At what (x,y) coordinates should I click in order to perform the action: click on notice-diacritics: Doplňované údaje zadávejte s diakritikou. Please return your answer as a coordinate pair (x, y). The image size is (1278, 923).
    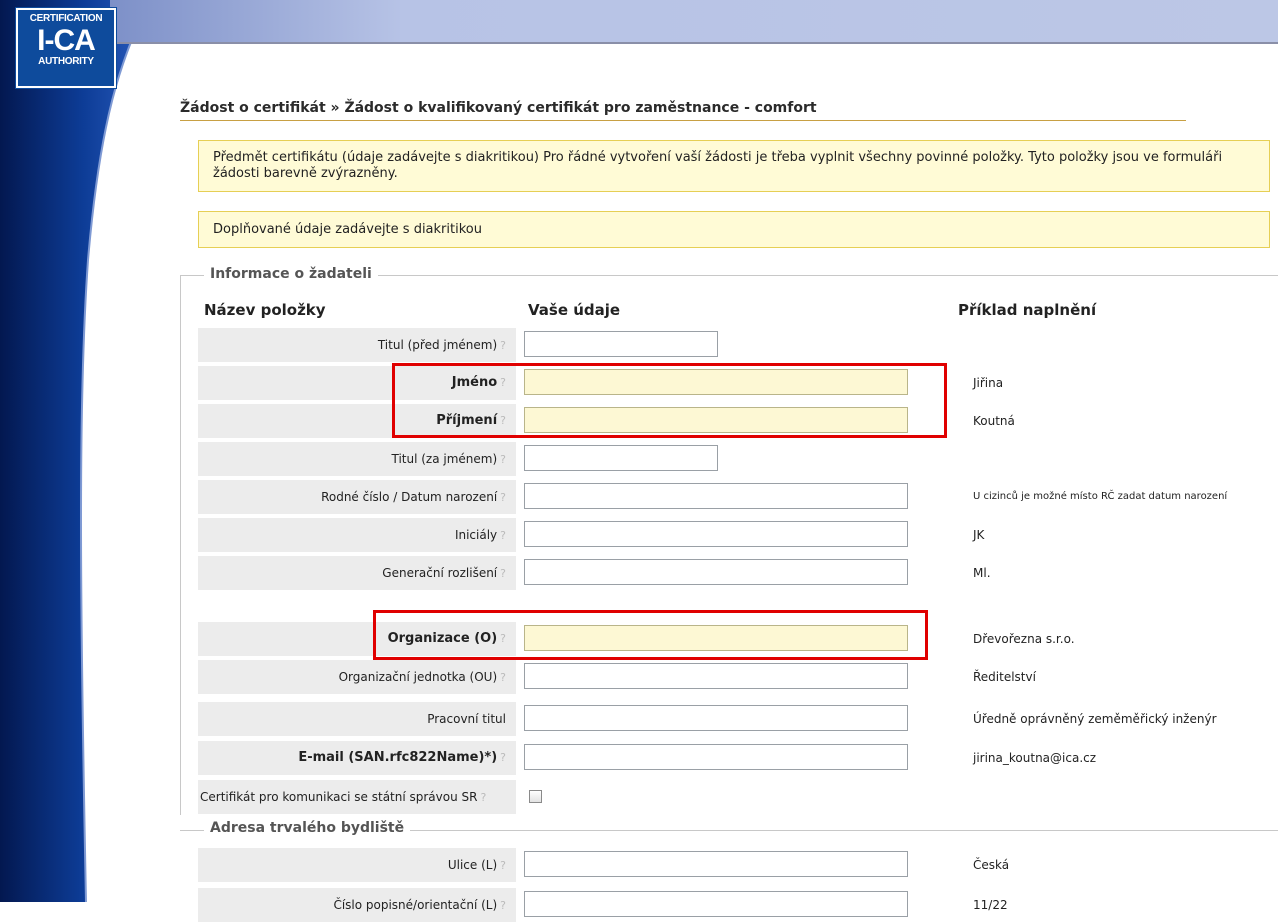
    Looking at the image, I should click on (734, 229).